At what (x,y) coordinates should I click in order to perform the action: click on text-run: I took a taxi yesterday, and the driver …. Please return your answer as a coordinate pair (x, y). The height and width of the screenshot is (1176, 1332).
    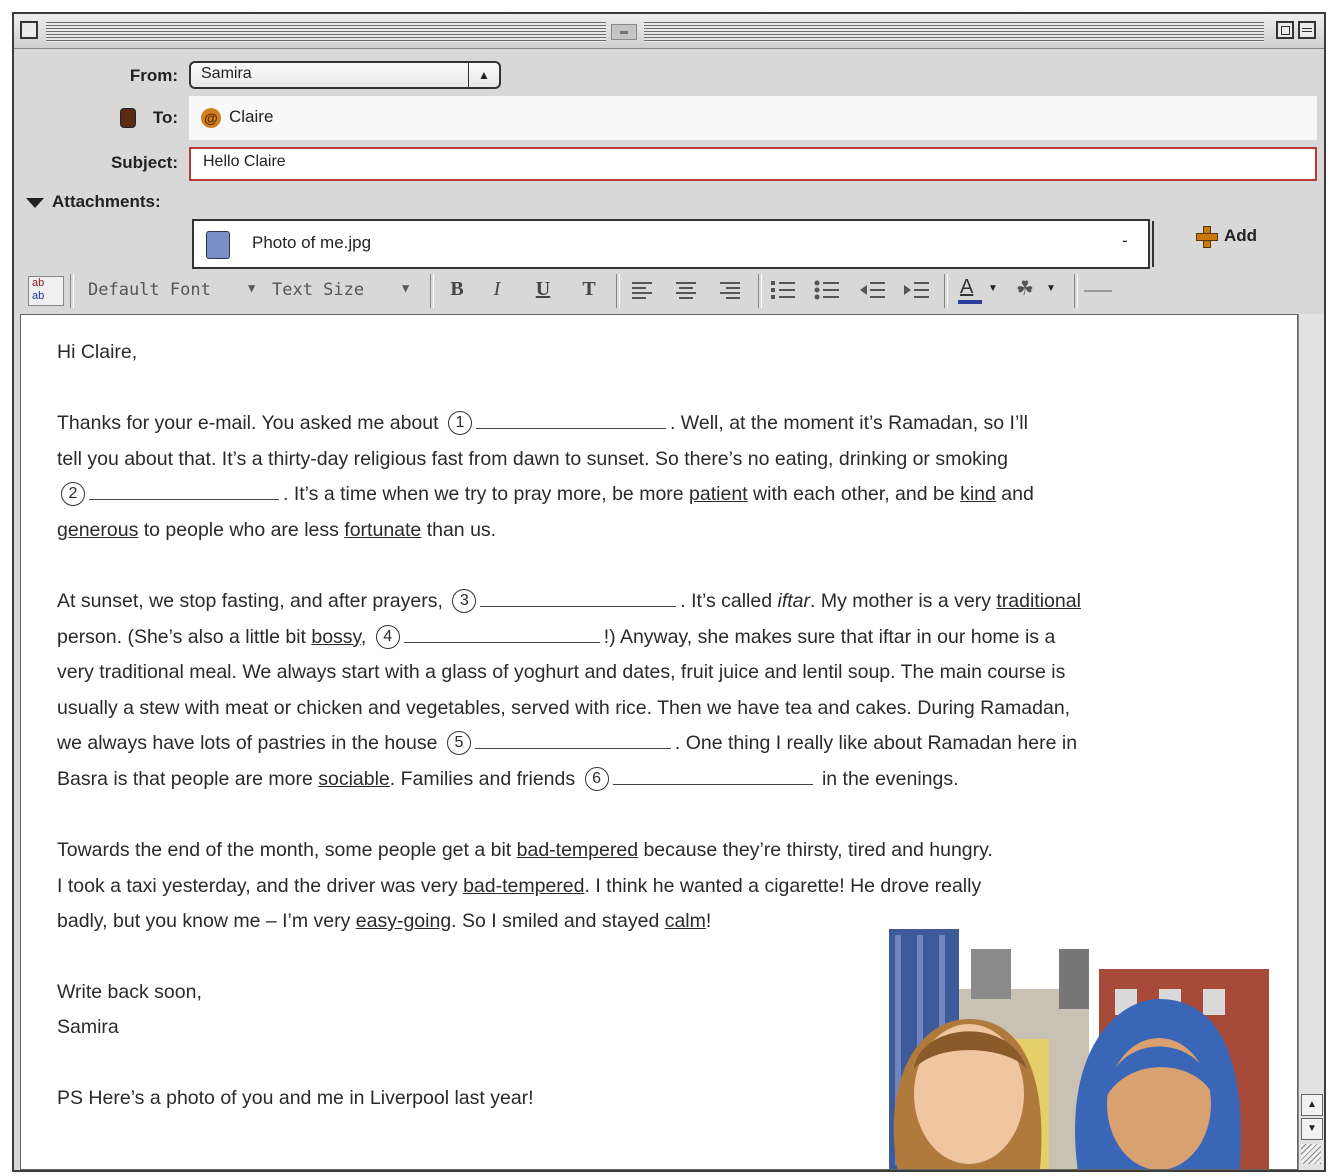
    Looking at the image, I should click on (260, 885).